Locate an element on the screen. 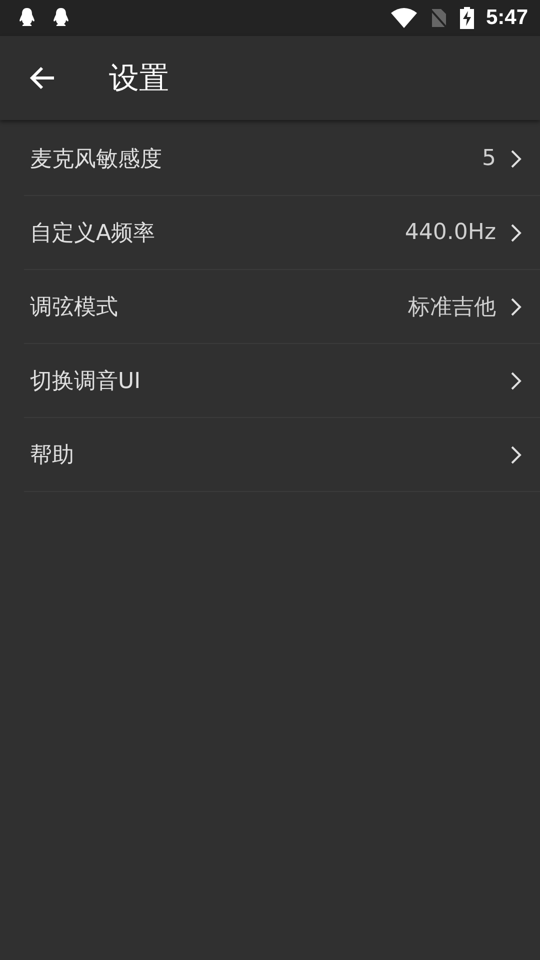  settings-item: 切换调音UI is located at coordinates (282, 381).